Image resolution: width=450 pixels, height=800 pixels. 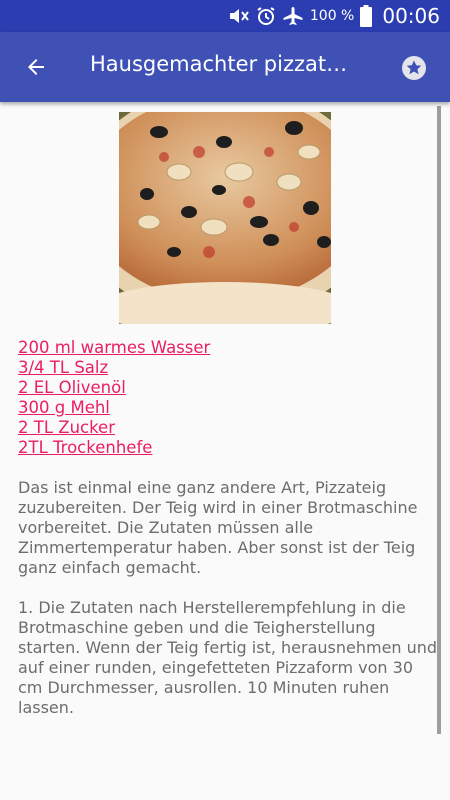 I want to click on recipe-image, so click(x=225, y=218).